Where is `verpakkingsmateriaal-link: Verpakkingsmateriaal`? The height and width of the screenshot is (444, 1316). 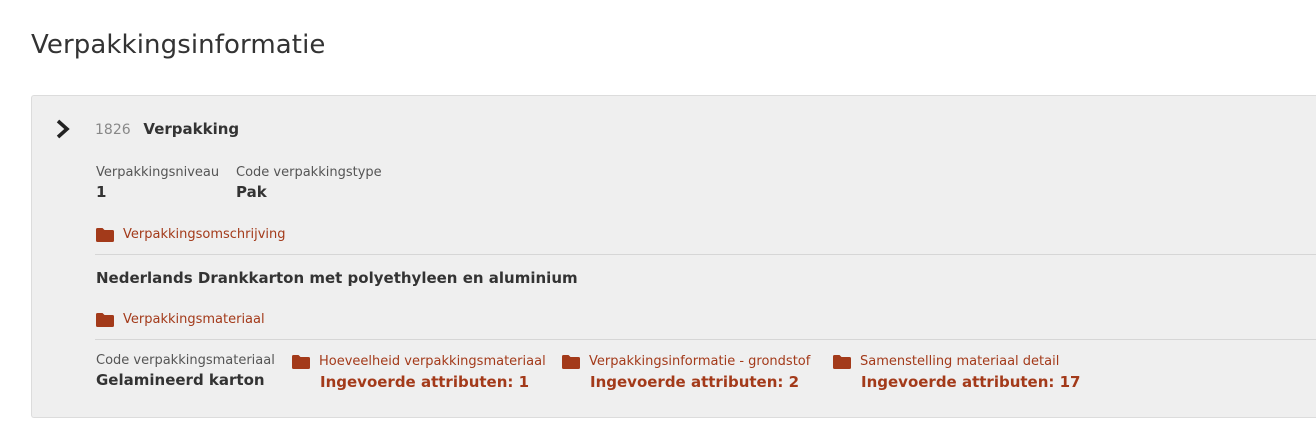 verpakkingsmateriaal-link: Verpakkingsmateriaal is located at coordinates (180, 319).